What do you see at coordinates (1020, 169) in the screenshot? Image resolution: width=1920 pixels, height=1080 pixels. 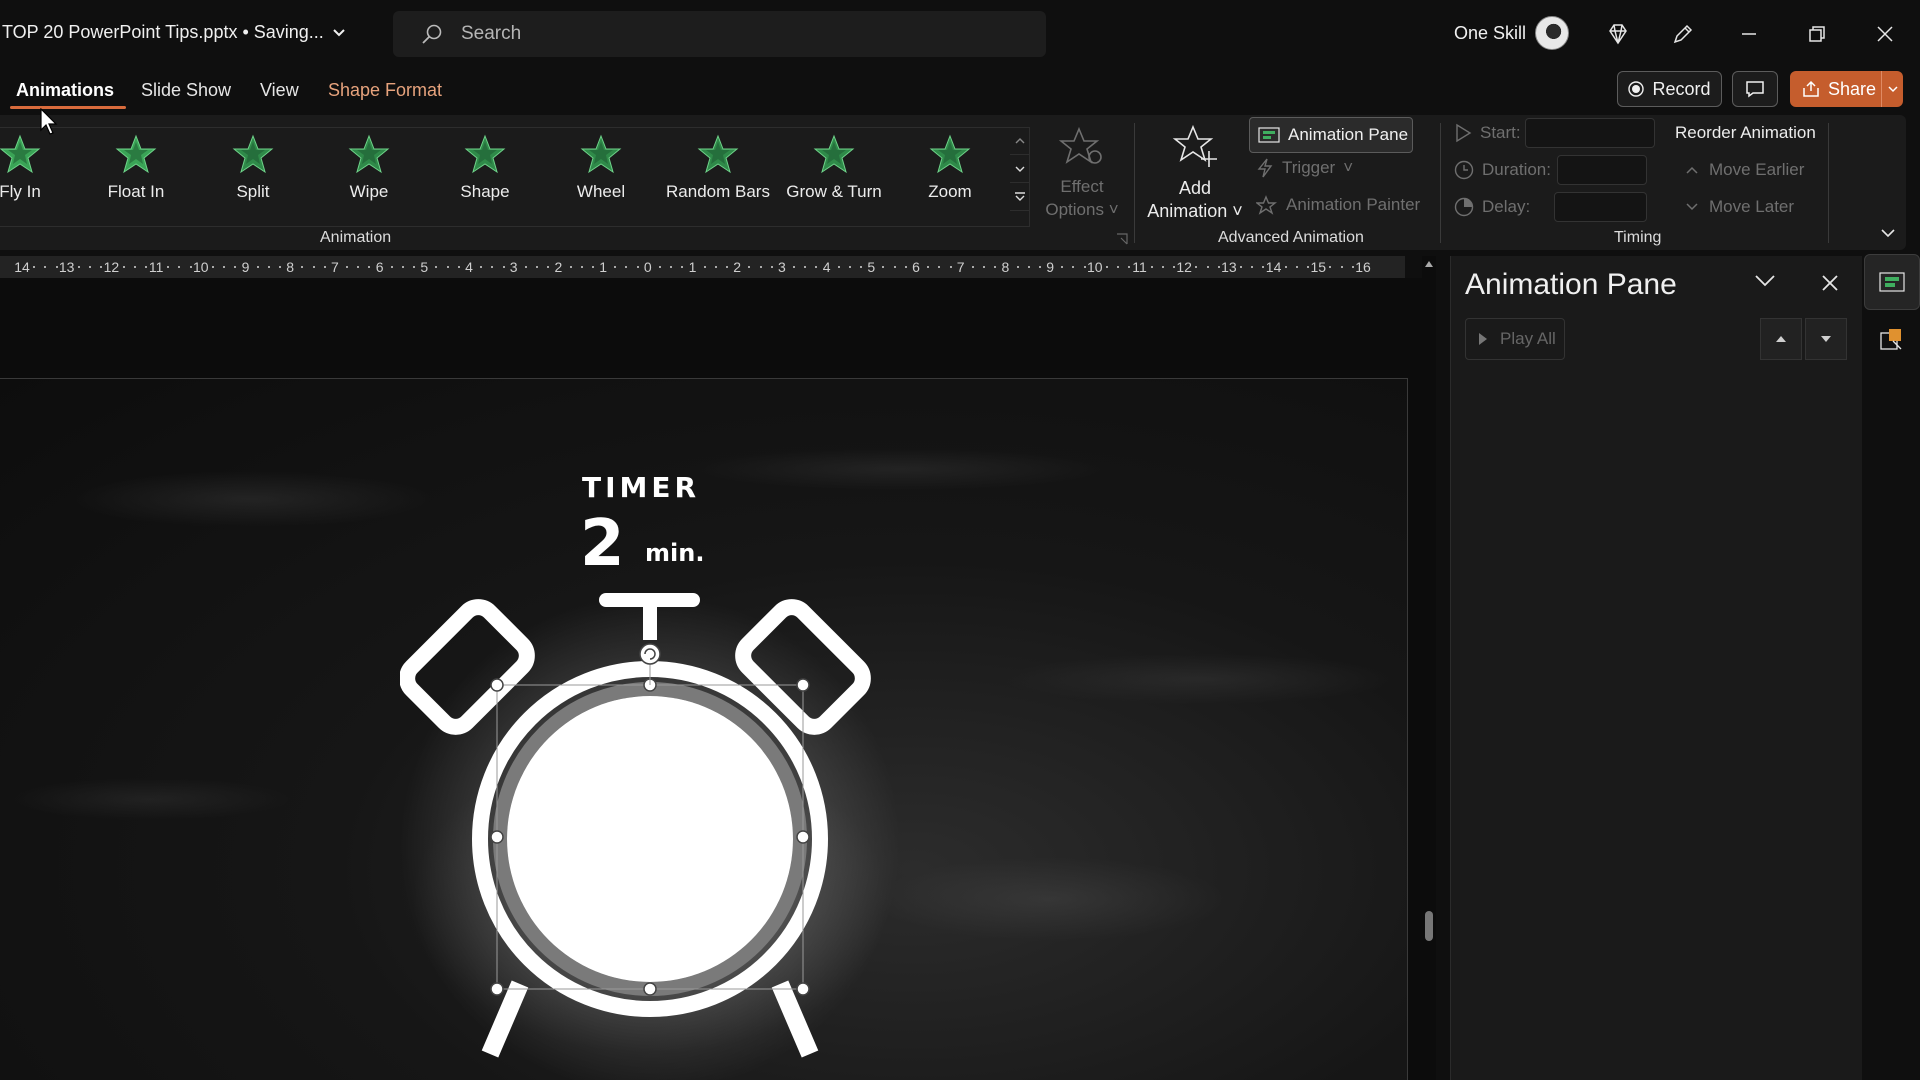 I see `gallery-scroll-down` at bounding box center [1020, 169].